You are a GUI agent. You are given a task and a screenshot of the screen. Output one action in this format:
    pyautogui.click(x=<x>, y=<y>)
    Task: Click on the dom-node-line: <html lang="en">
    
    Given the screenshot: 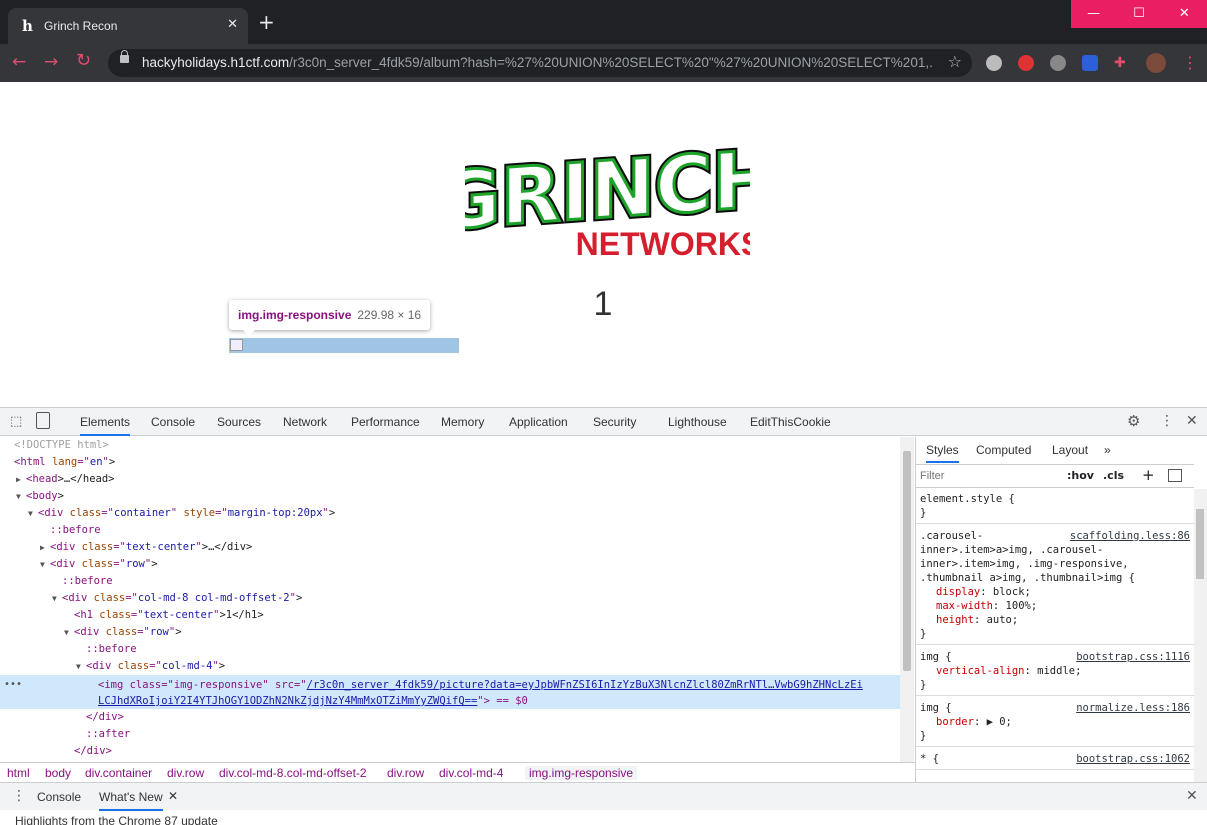 What is the action you would take?
    pyautogui.click(x=464, y=462)
    